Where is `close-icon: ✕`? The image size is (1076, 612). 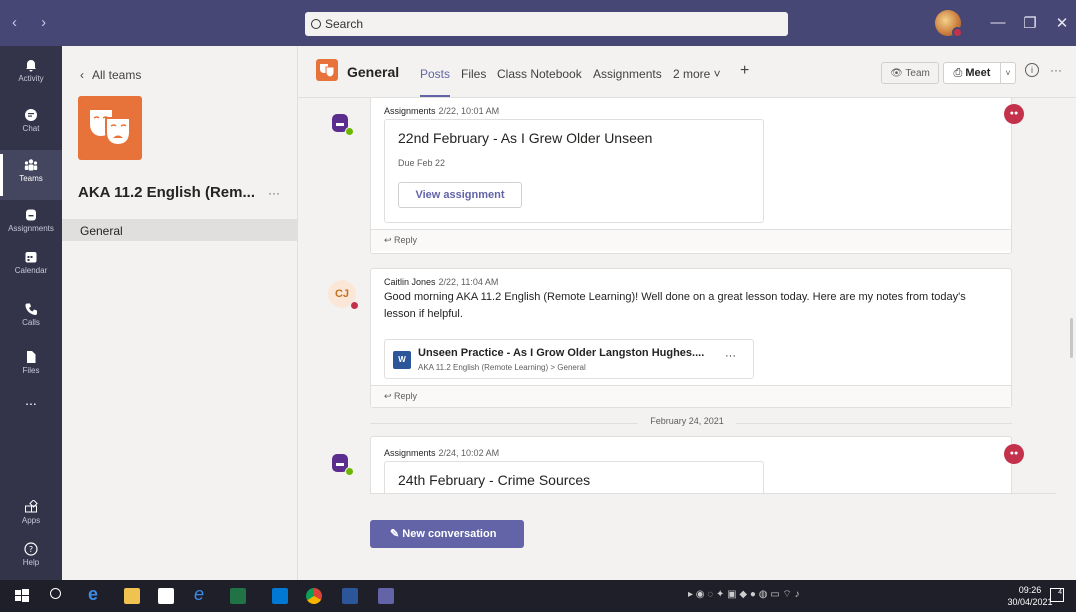 close-icon: ✕ is located at coordinates (1062, 23).